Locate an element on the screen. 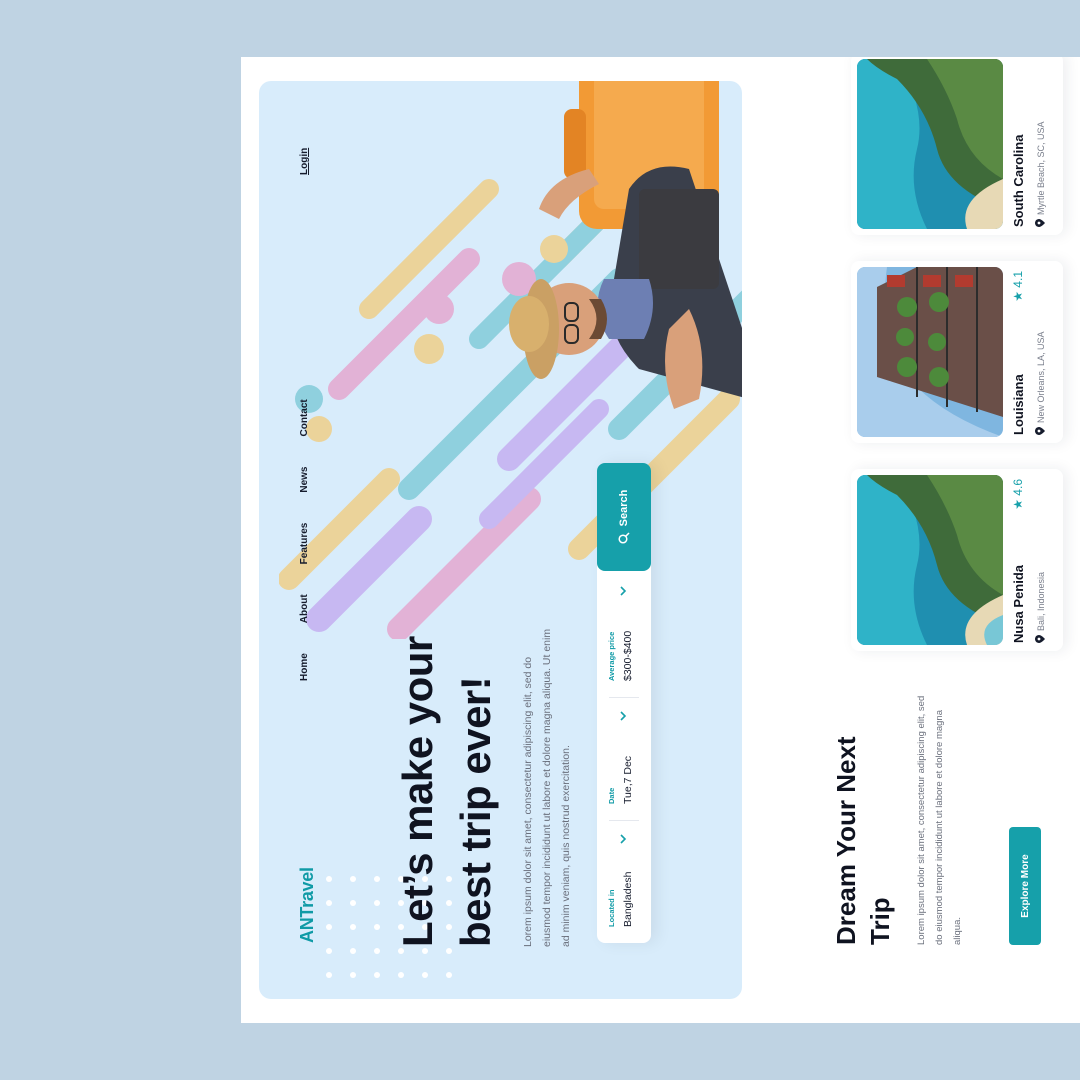 This screenshot has height=1080, width=1080. search-button-label: Search is located at coordinates (624, 508).